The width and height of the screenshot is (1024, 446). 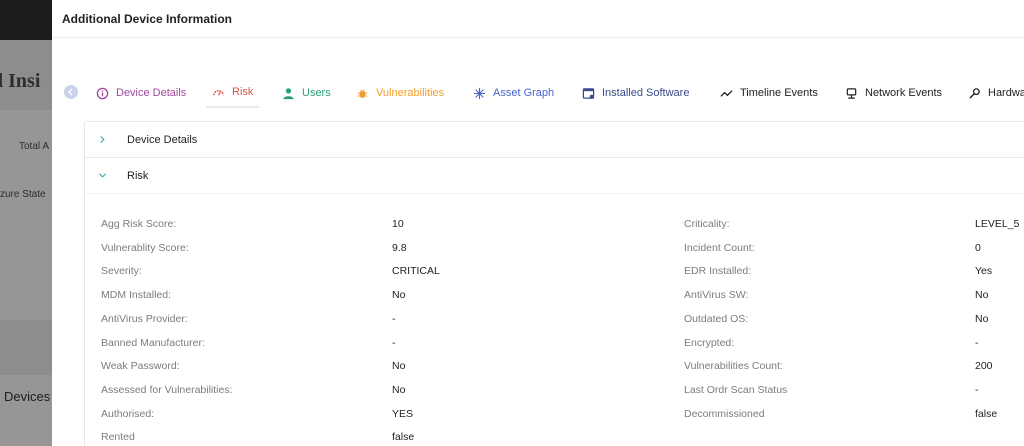 I want to click on tab-device-details: Device Details, so click(x=141, y=93).